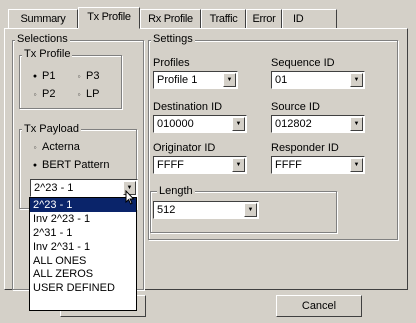 The height and width of the screenshot is (323, 416). I want to click on mouse-cursor-icon, so click(130, 197).